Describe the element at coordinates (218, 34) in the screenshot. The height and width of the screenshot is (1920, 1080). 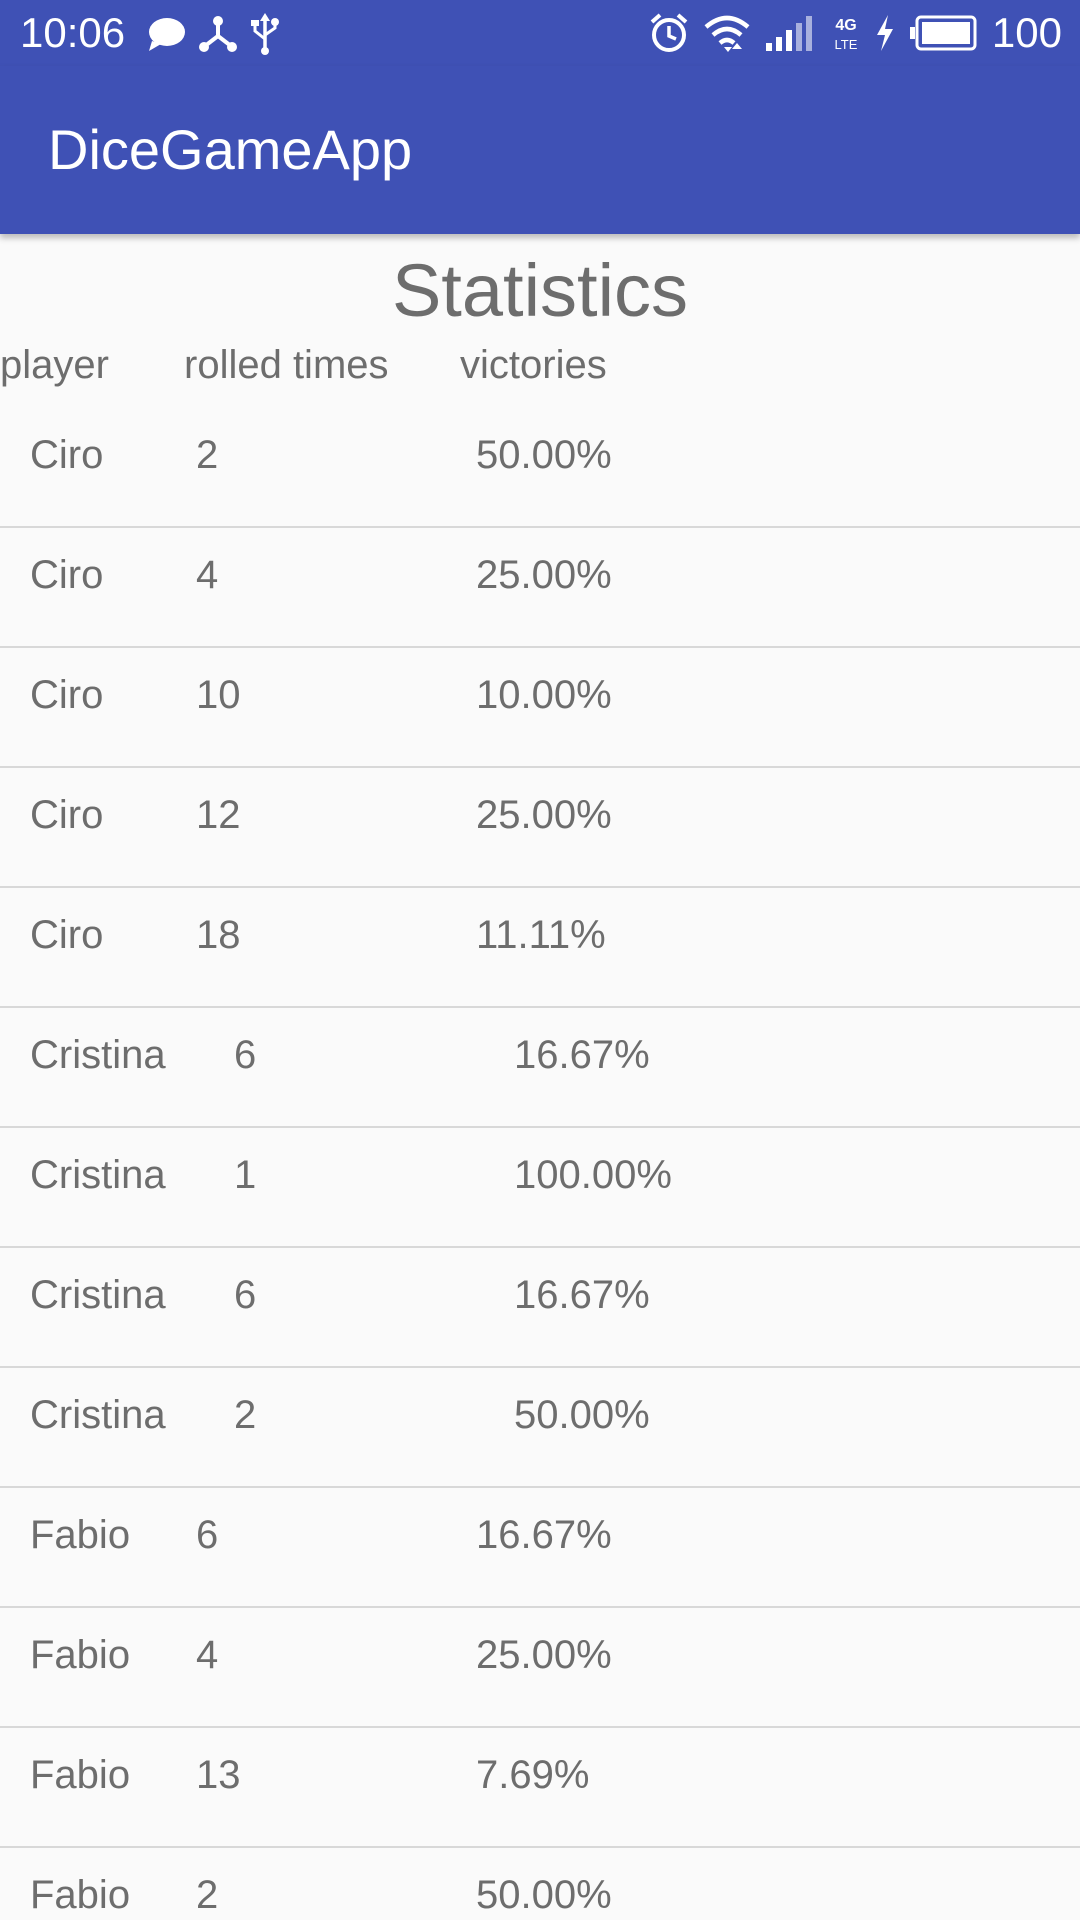
I see `share-nodes-icon` at that location.